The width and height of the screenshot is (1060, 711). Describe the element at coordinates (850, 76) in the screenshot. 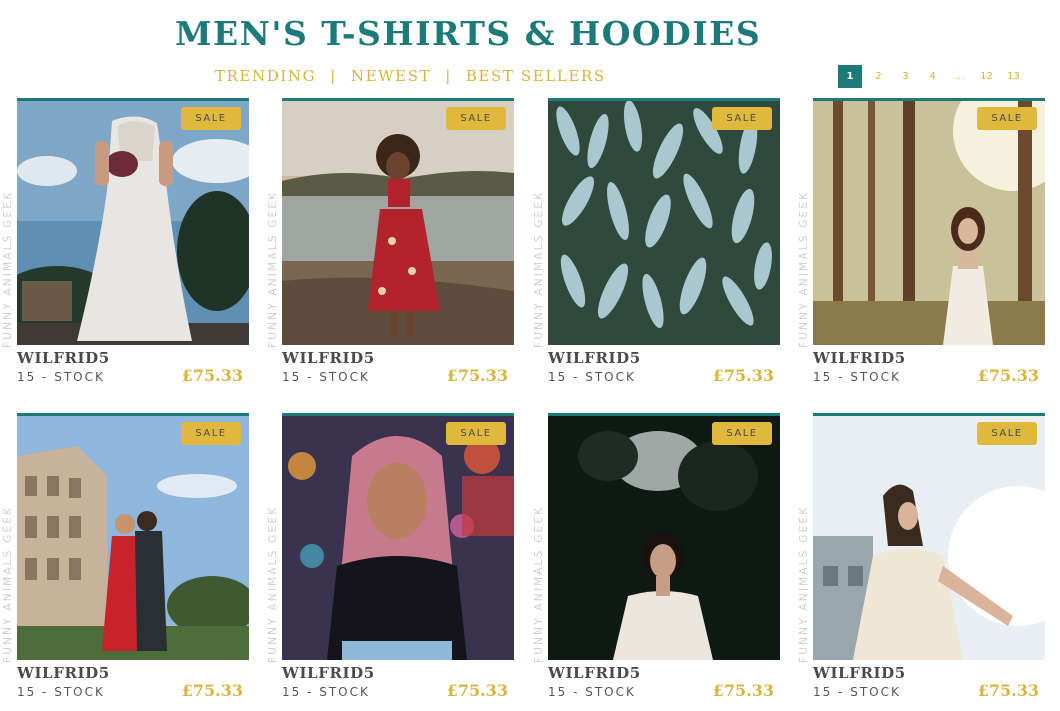

I see `page-1-button: 1` at that location.